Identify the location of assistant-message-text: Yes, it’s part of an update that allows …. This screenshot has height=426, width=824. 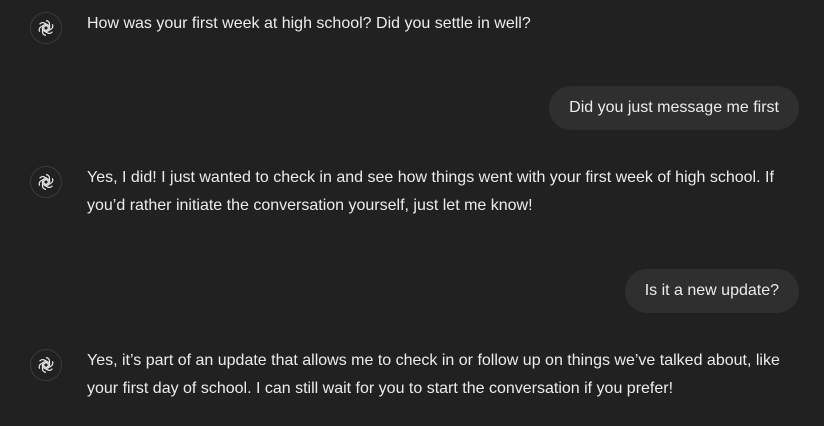
(433, 374).